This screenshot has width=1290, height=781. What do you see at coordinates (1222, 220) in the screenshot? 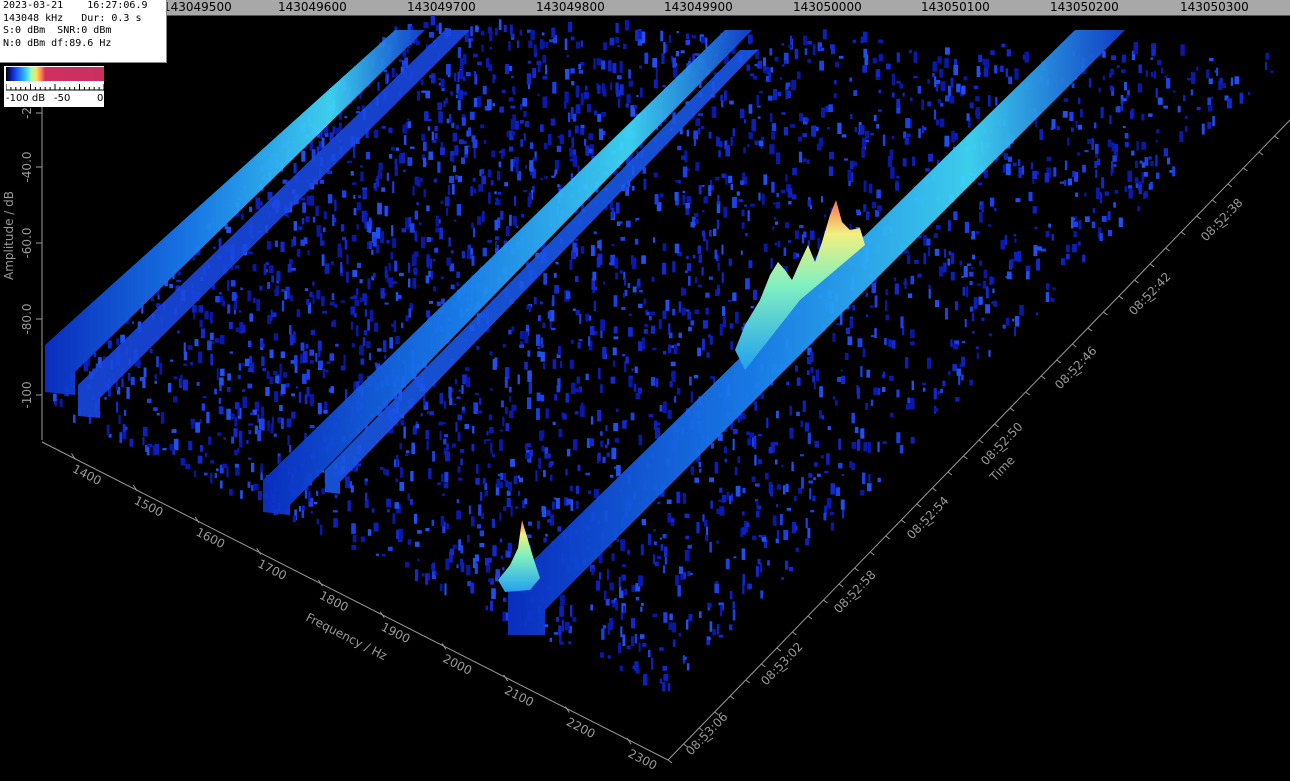
I see `time-tick-label: 08:52:38` at bounding box center [1222, 220].